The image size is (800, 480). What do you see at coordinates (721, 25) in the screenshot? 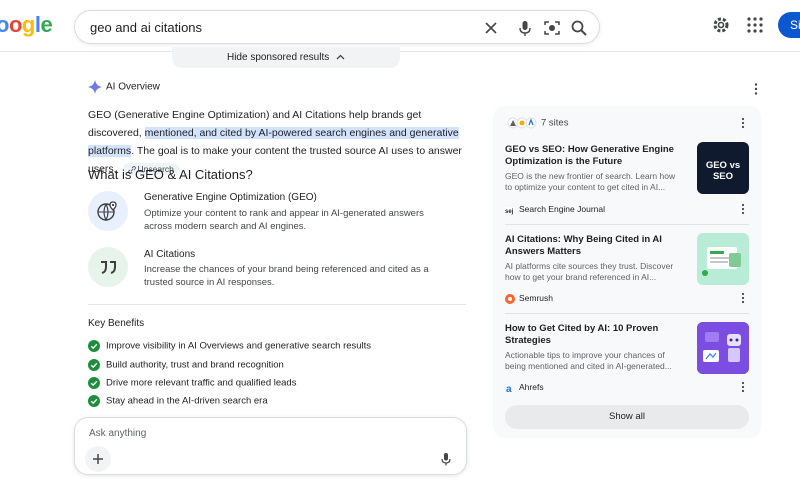
I see `settings-gear-icon` at bounding box center [721, 25].